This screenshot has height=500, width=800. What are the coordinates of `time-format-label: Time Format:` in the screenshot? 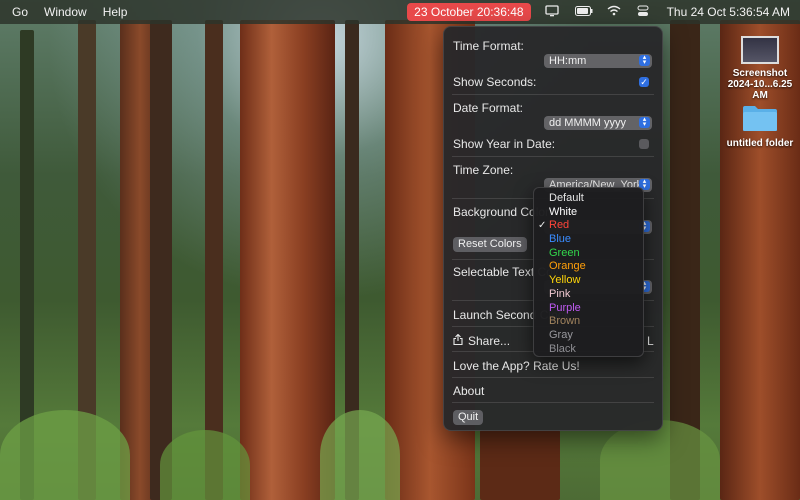 It's located at (488, 46).